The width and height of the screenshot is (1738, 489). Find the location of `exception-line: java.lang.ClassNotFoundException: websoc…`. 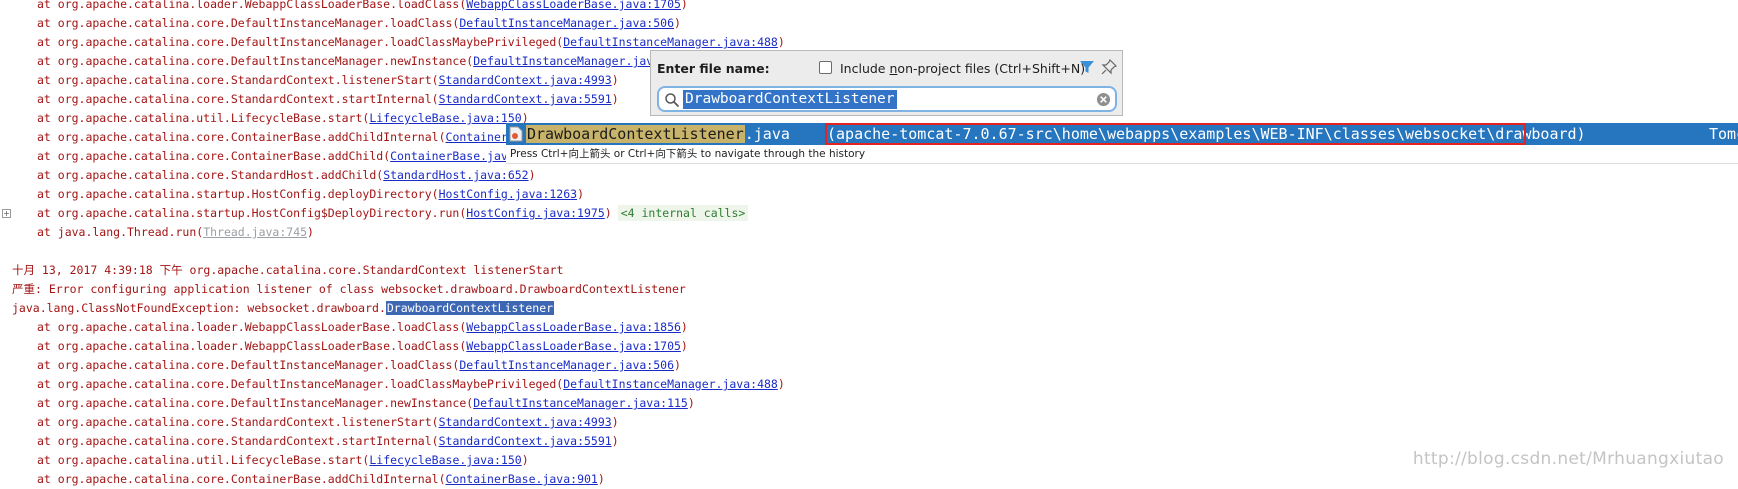

exception-line: java.lang.ClassNotFoundException: websoc… is located at coordinates (277, 308).